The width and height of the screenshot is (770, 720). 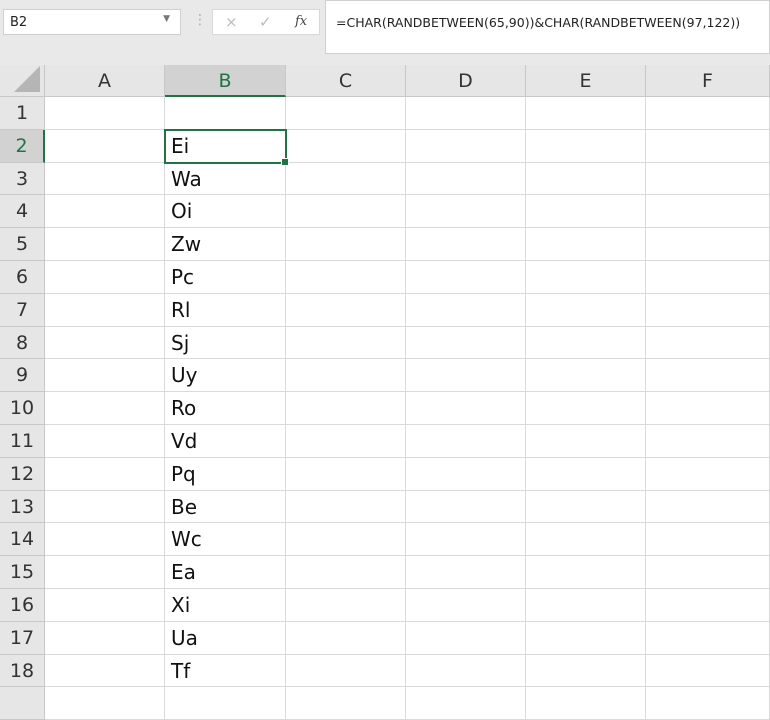 What do you see at coordinates (708, 376) in the screenshot?
I see `cell-f9` at bounding box center [708, 376].